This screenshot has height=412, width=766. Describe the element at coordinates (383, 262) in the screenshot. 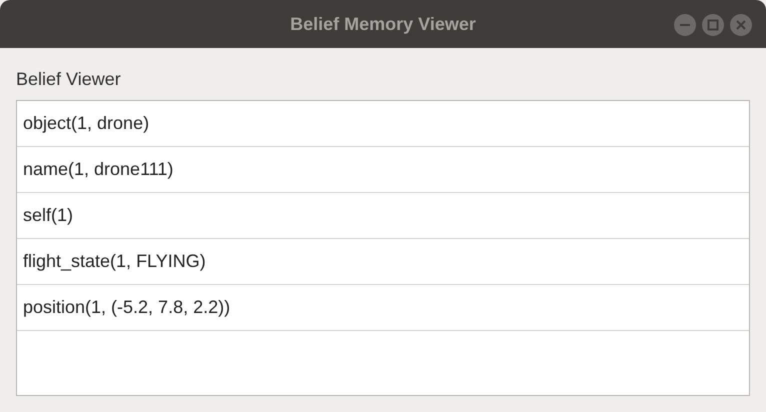

I see `list-item: flight_state(1, FLYING)` at that location.